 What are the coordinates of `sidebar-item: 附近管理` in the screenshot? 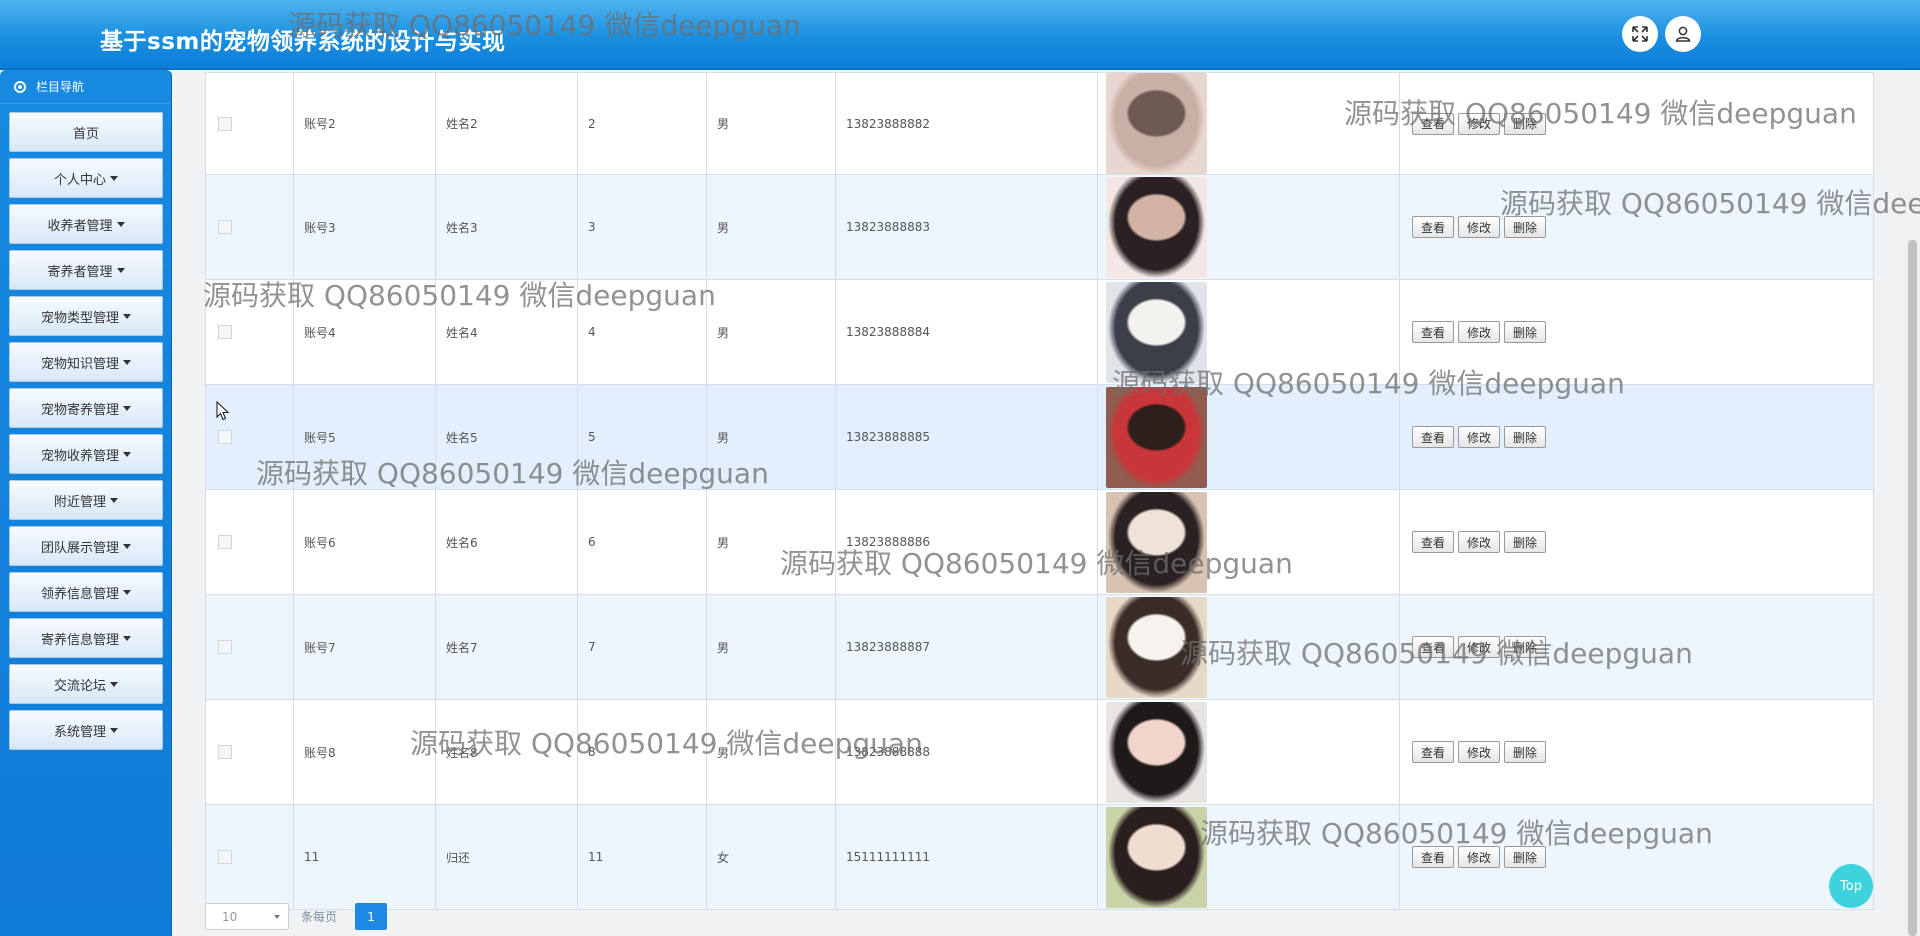 It's located at (86, 500).